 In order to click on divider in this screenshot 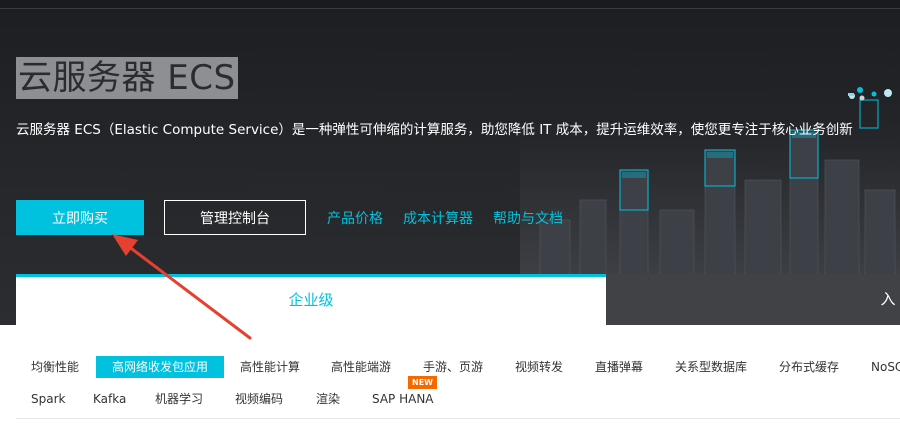, I will do `click(458, 418)`.